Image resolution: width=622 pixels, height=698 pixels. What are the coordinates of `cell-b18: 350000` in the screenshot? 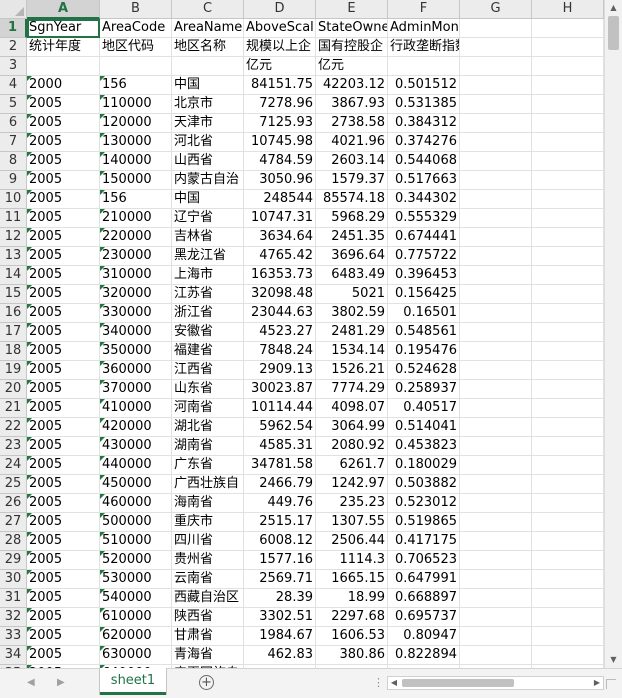 It's located at (136, 351).